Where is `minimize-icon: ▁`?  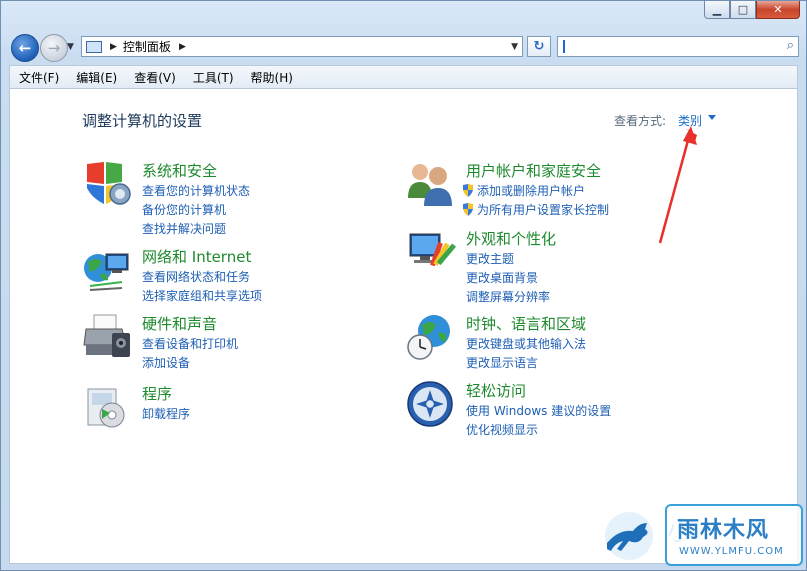
minimize-icon: ▁ is located at coordinates (717, 9).